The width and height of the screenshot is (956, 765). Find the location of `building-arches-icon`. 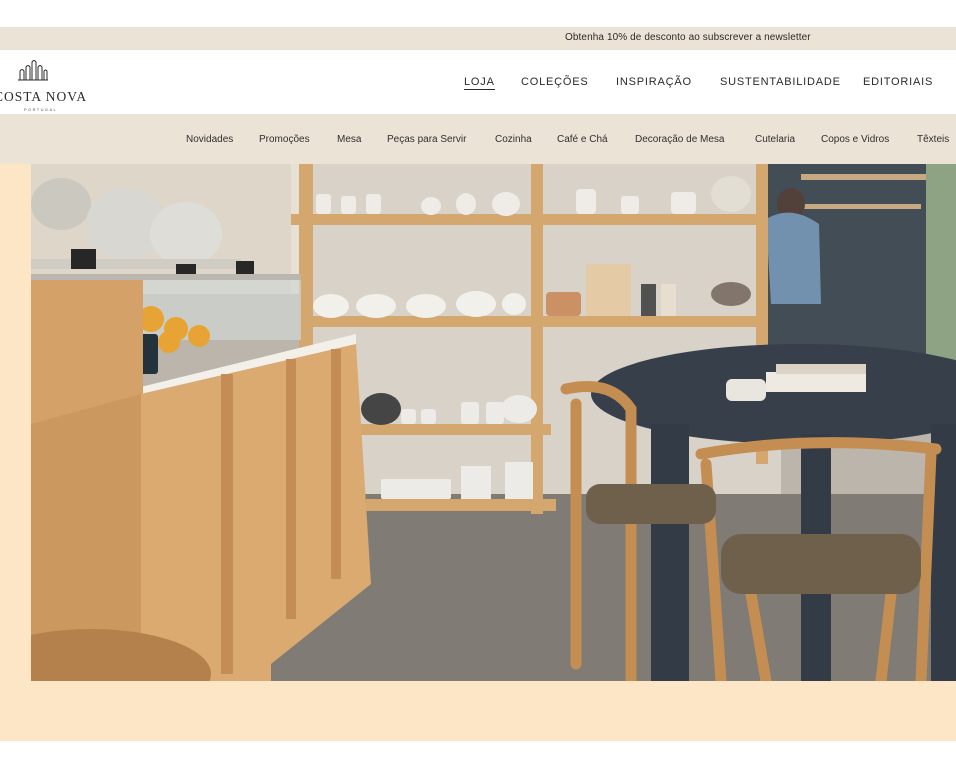

building-arches-icon is located at coordinates (33, 72).